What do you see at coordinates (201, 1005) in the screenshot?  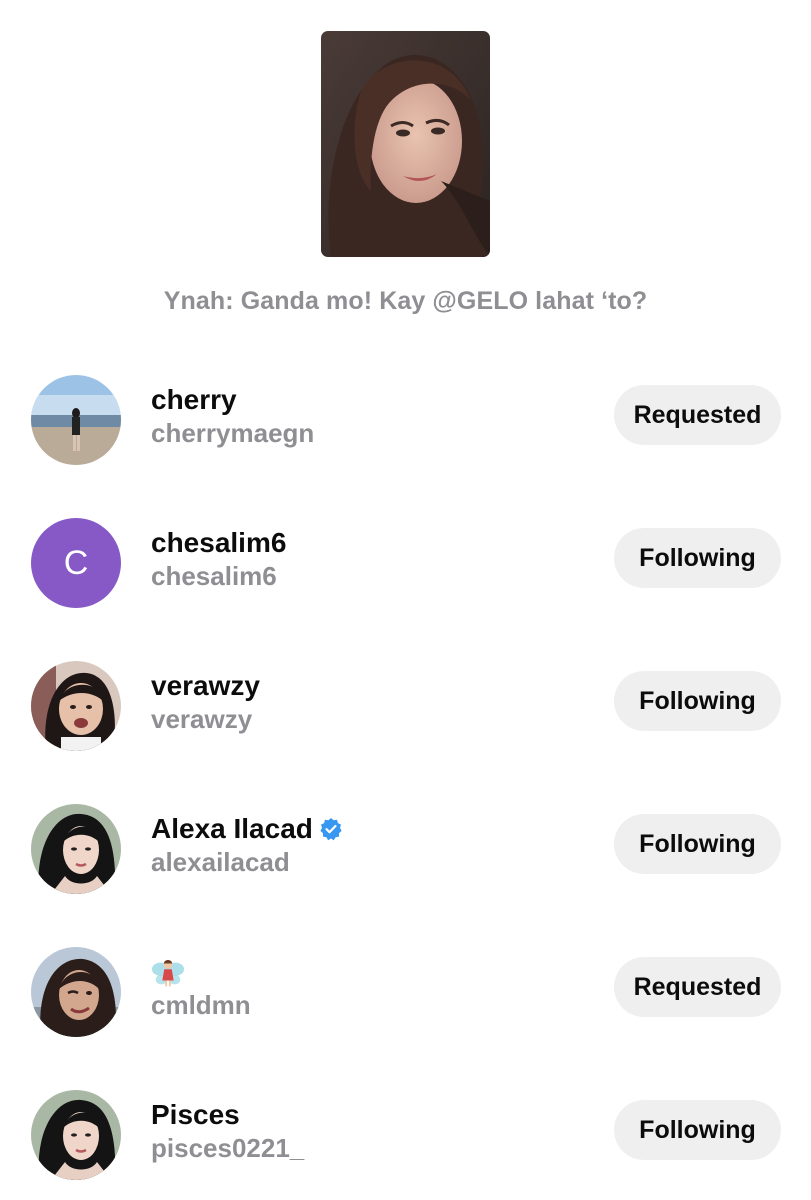 I see `username: cmldmn` at bounding box center [201, 1005].